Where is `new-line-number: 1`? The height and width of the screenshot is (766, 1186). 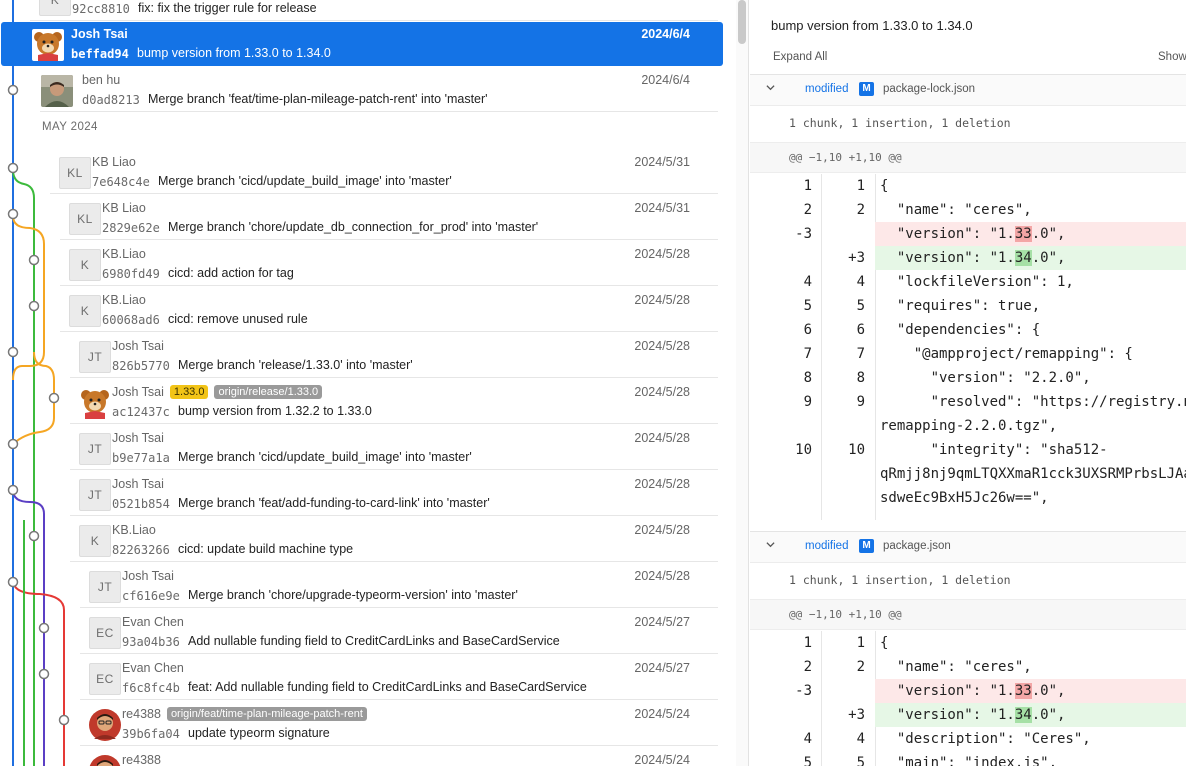
new-line-number: 1 is located at coordinates (860, 186).